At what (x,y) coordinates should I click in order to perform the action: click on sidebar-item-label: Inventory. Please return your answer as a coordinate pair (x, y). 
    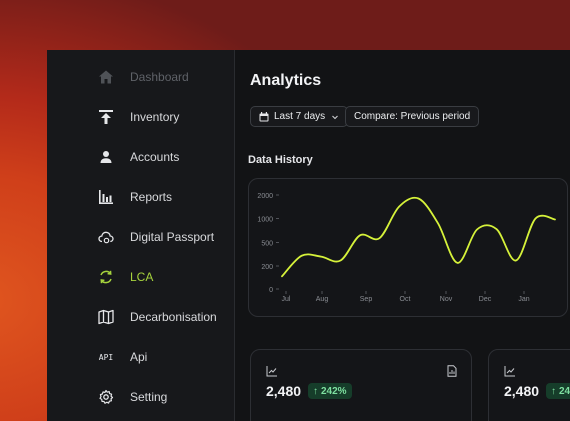
    Looking at the image, I should click on (155, 117).